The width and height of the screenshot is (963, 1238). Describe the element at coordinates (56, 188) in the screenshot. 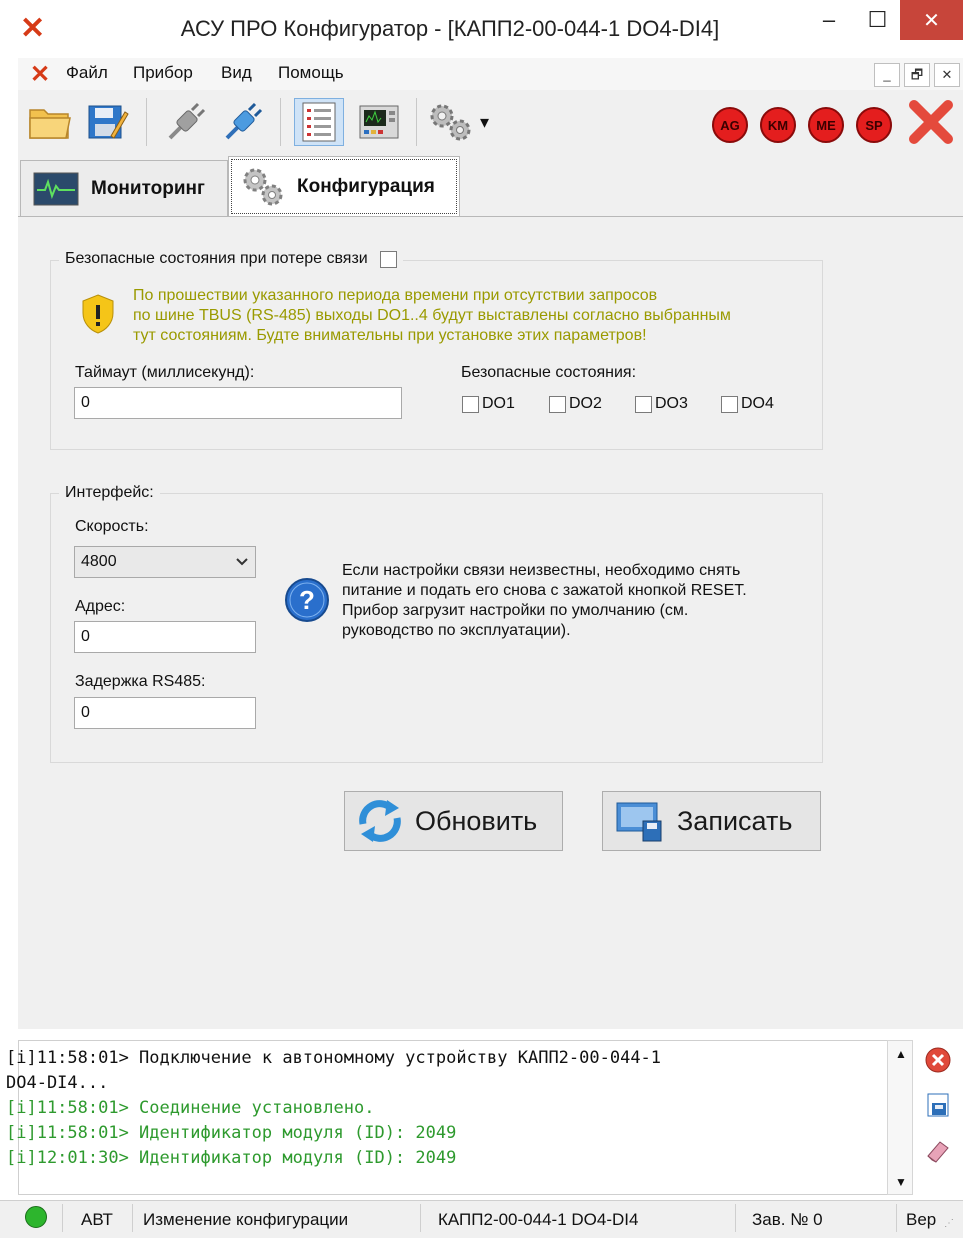

I see `pulse-monitor-icon` at that location.